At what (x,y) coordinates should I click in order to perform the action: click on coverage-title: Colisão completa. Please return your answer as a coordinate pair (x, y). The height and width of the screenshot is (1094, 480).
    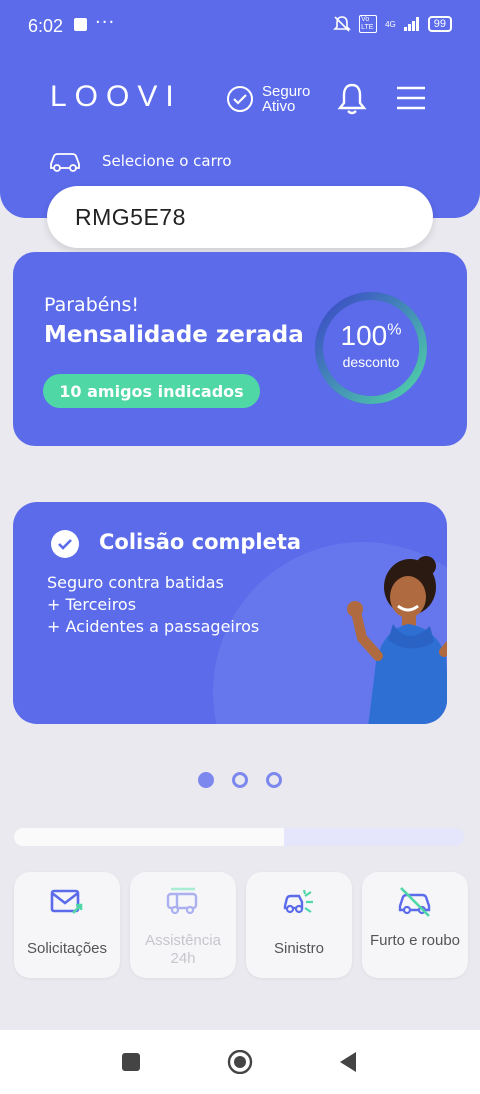
    Looking at the image, I should click on (200, 542).